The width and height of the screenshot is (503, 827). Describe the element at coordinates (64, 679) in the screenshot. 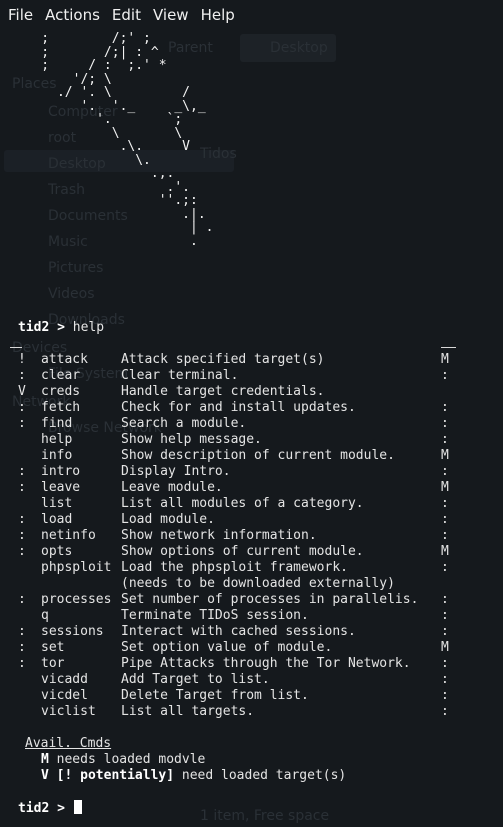

I see `command-name: vicadd` at that location.